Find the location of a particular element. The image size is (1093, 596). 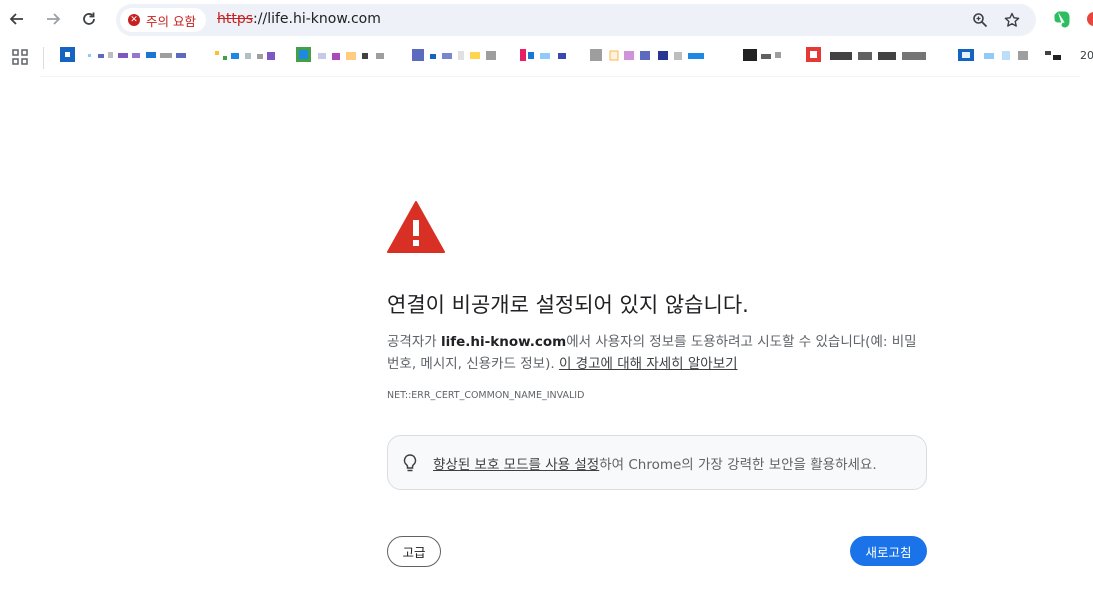

description-host: life.hi-know.com is located at coordinates (503, 342).